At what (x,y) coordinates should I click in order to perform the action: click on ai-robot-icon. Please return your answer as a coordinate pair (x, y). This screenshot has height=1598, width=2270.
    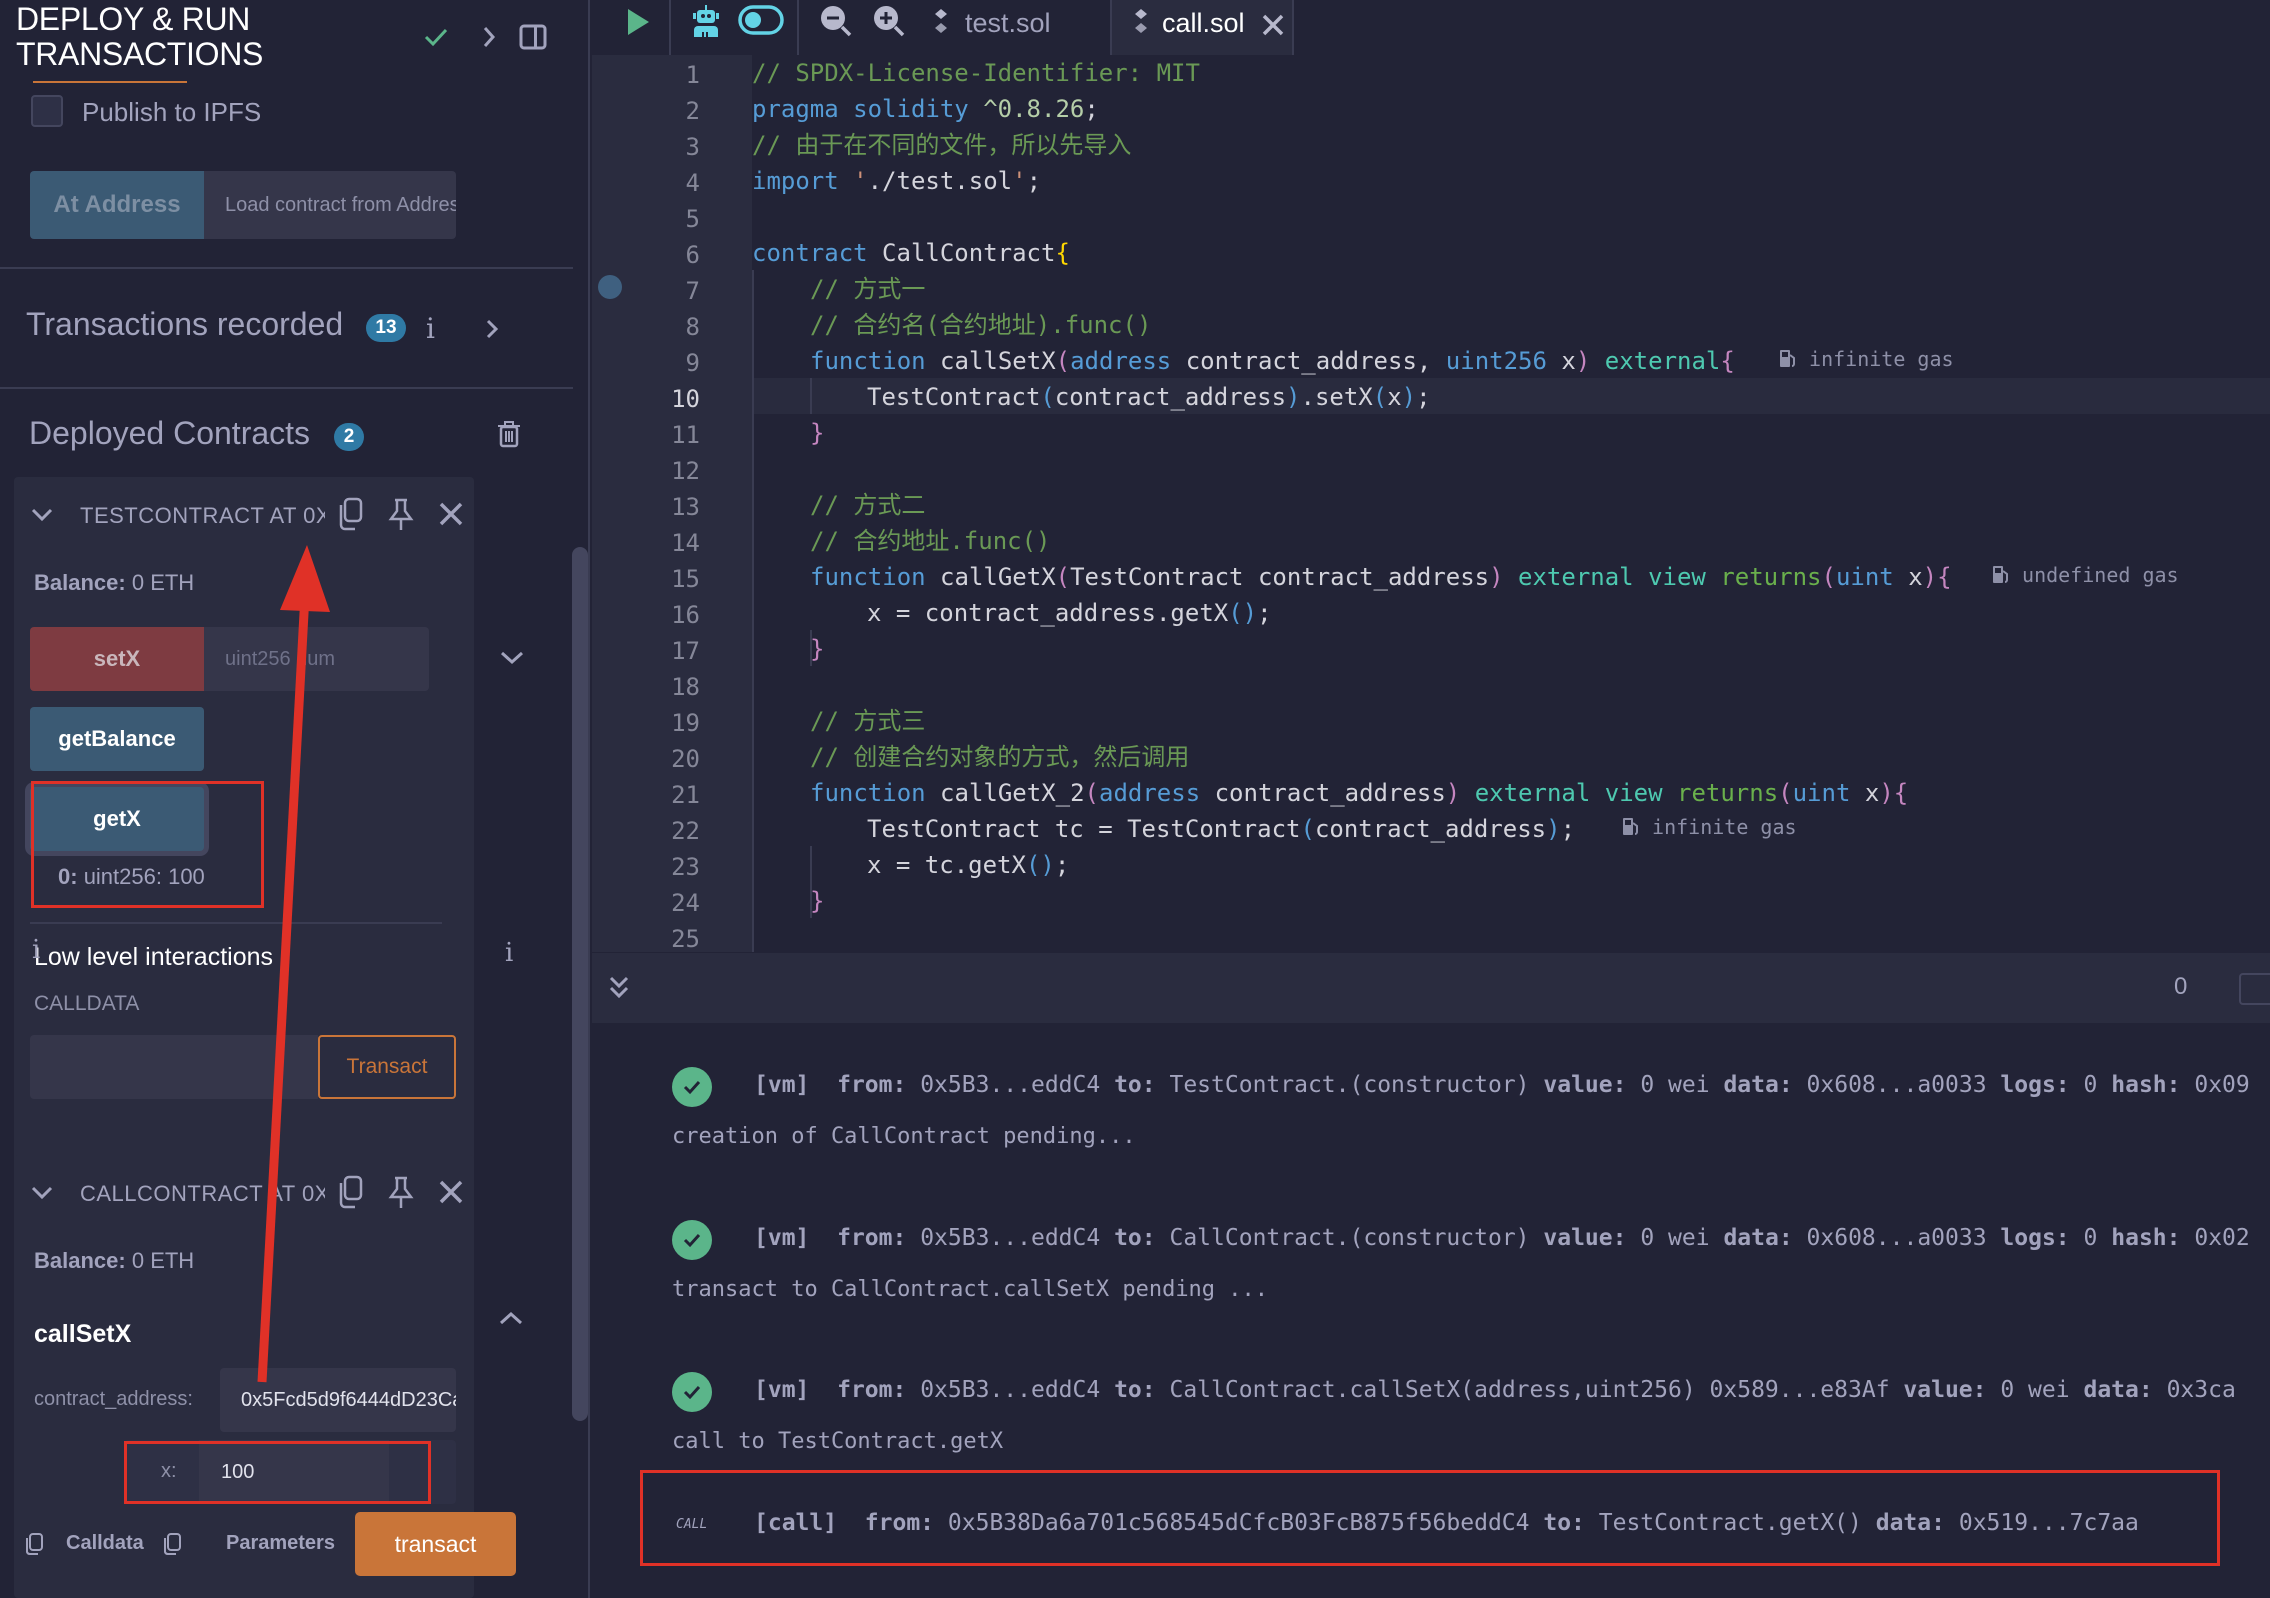
    Looking at the image, I should click on (706, 23).